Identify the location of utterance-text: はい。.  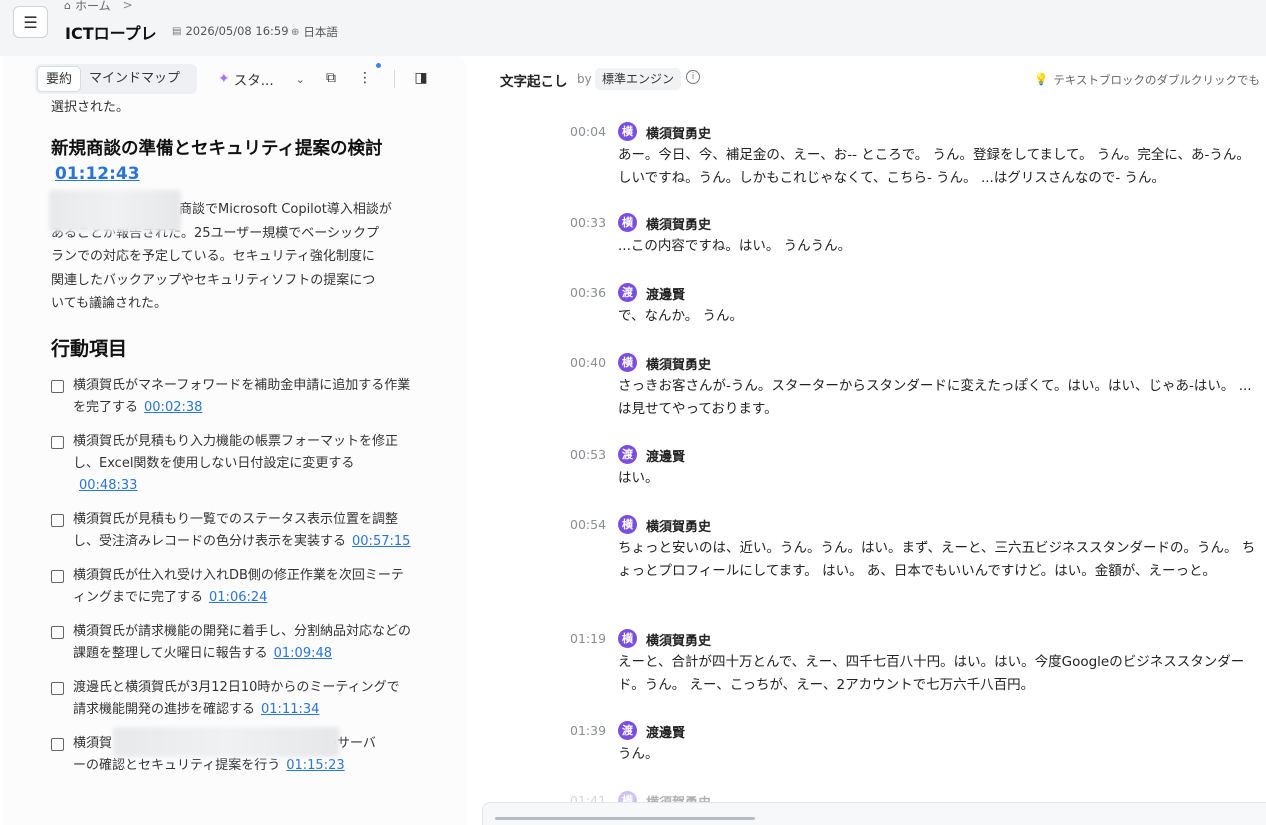
(938, 478).